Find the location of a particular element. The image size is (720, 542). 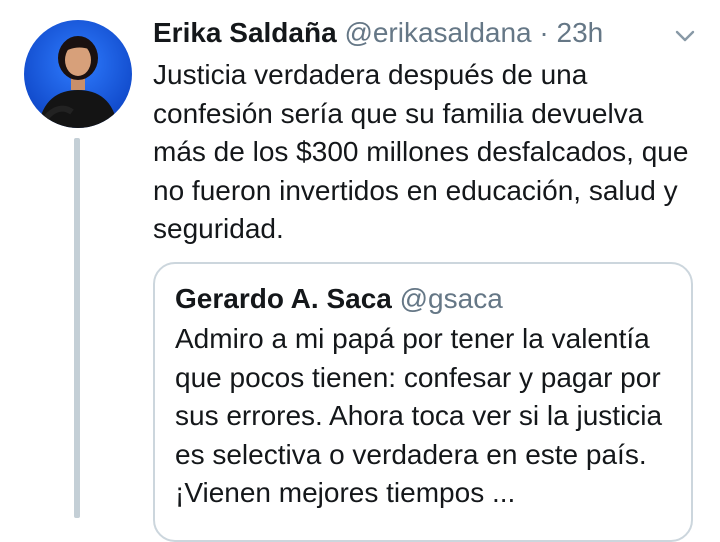

profile-photo is located at coordinates (78, 74).